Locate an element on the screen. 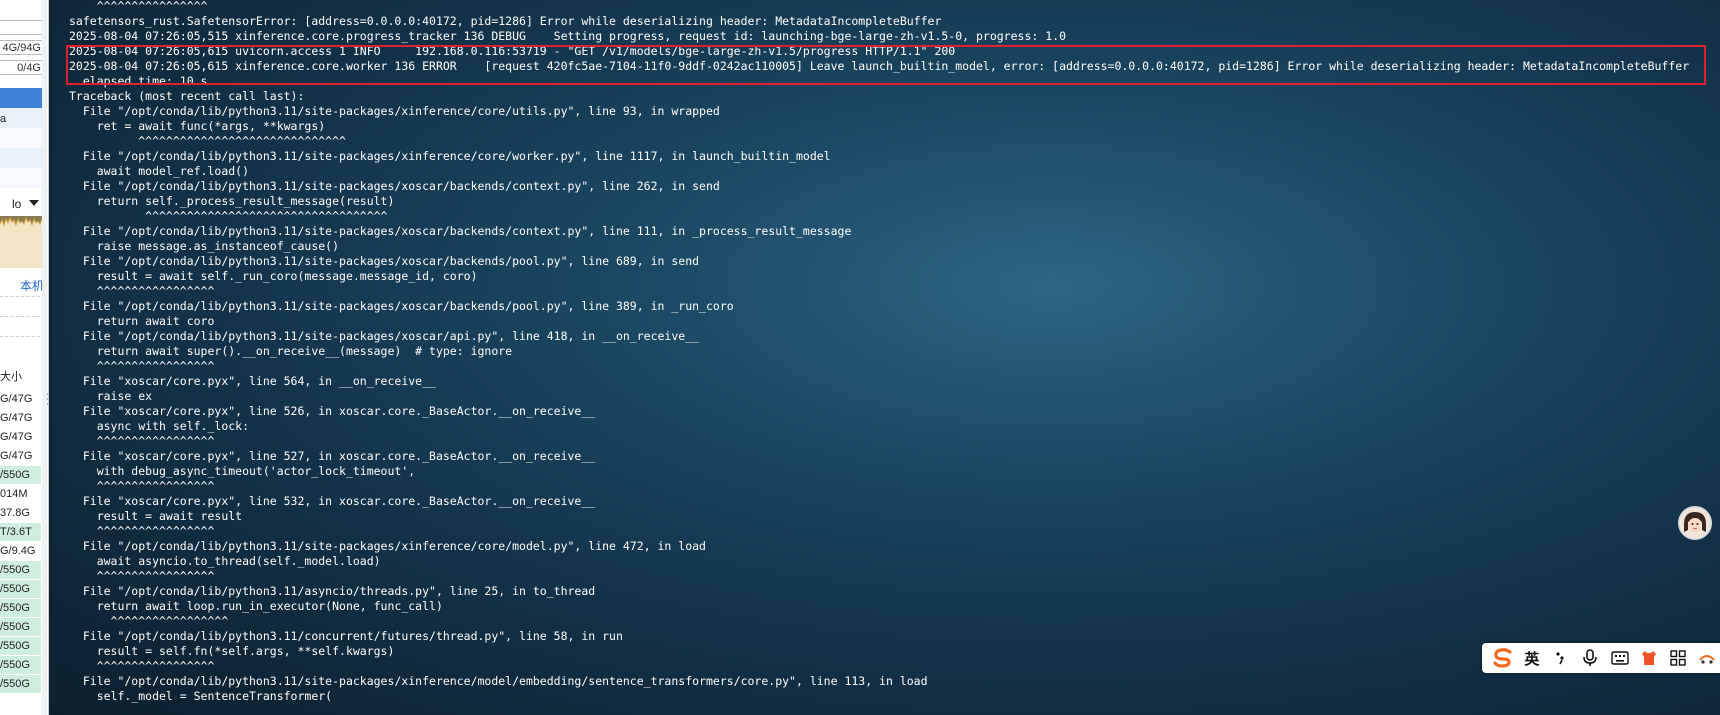  disk-size-cell: T/3.6T is located at coordinates (20, 532).